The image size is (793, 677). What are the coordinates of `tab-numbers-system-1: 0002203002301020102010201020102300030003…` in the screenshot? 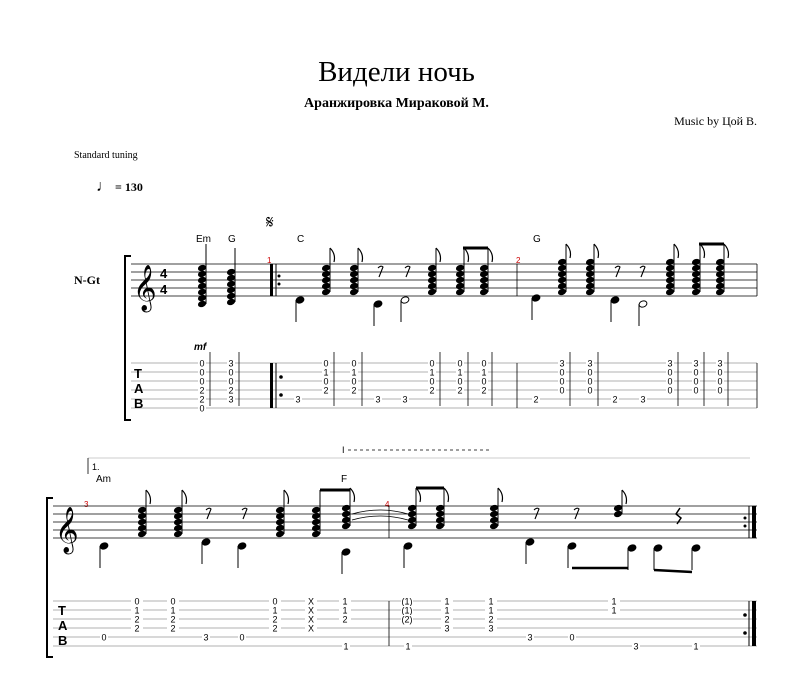 It's located at (463, 383).